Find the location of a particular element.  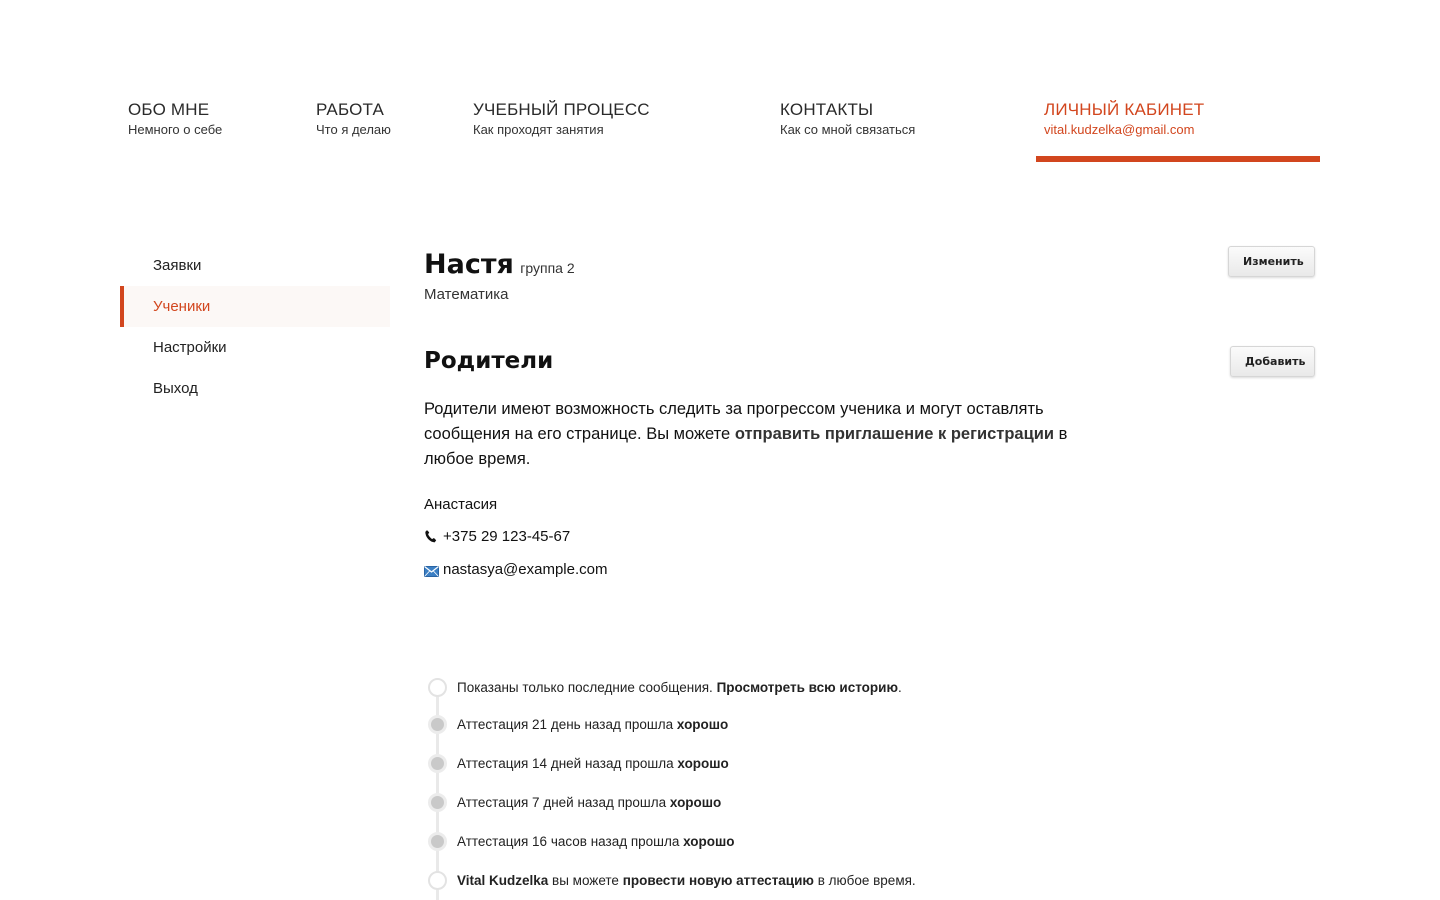

timeline-header-end: . is located at coordinates (899, 687).